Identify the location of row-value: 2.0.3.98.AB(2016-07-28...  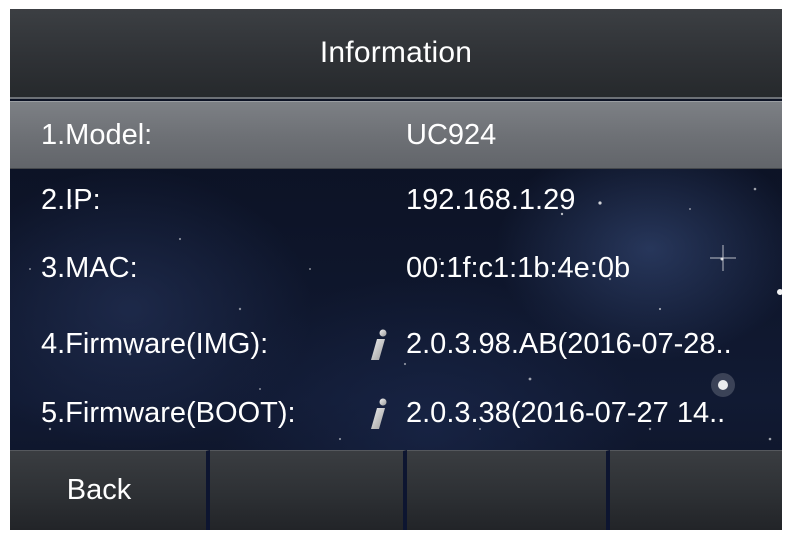
(569, 343).